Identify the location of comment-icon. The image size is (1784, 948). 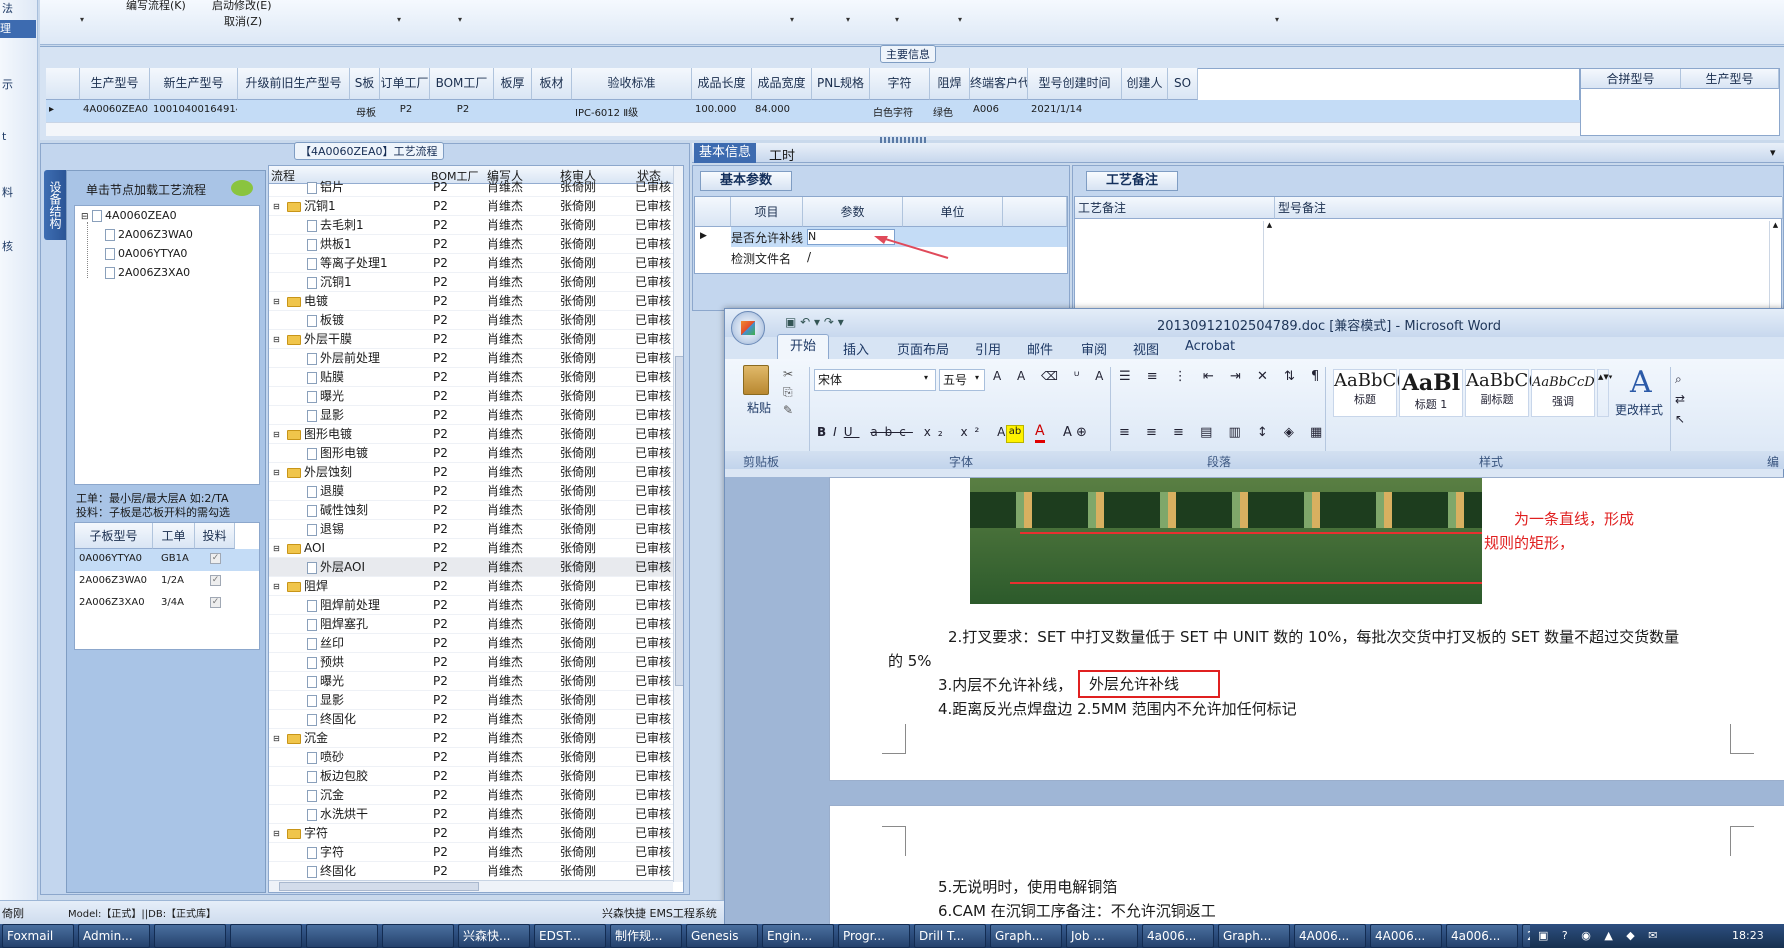
(242, 188).